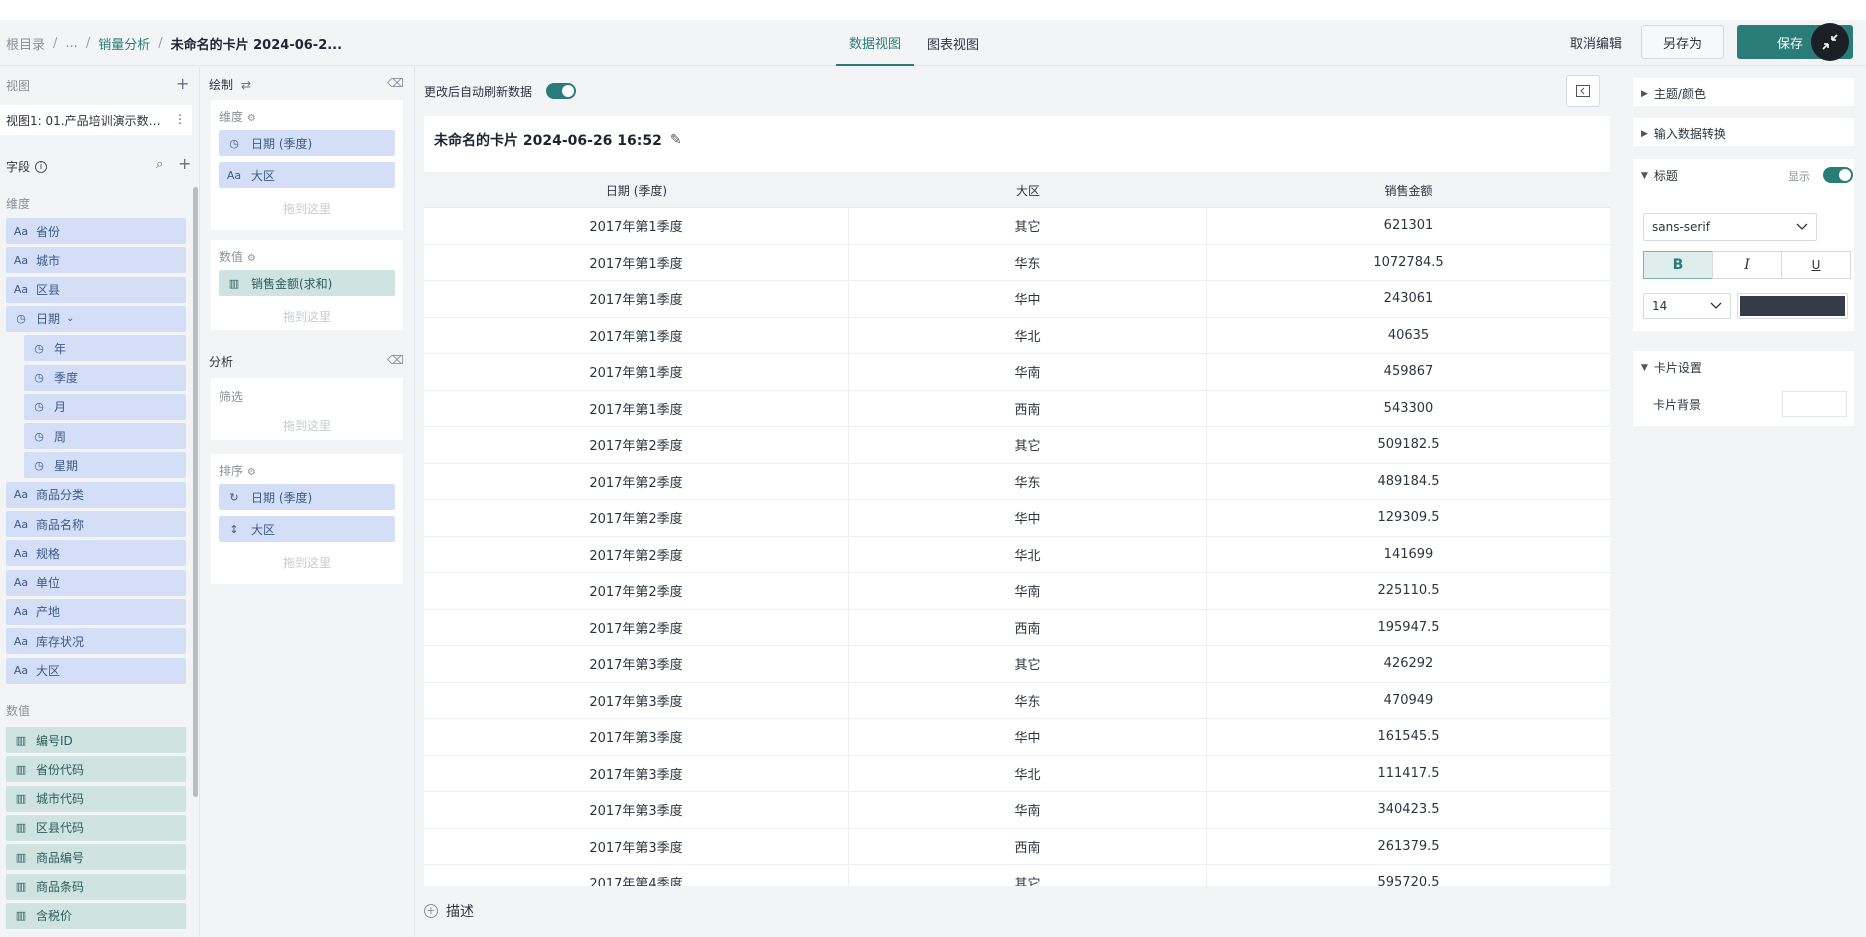  What do you see at coordinates (1716, 306) in the screenshot?
I see `chevron-down-icon` at bounding box center [1716, 306].